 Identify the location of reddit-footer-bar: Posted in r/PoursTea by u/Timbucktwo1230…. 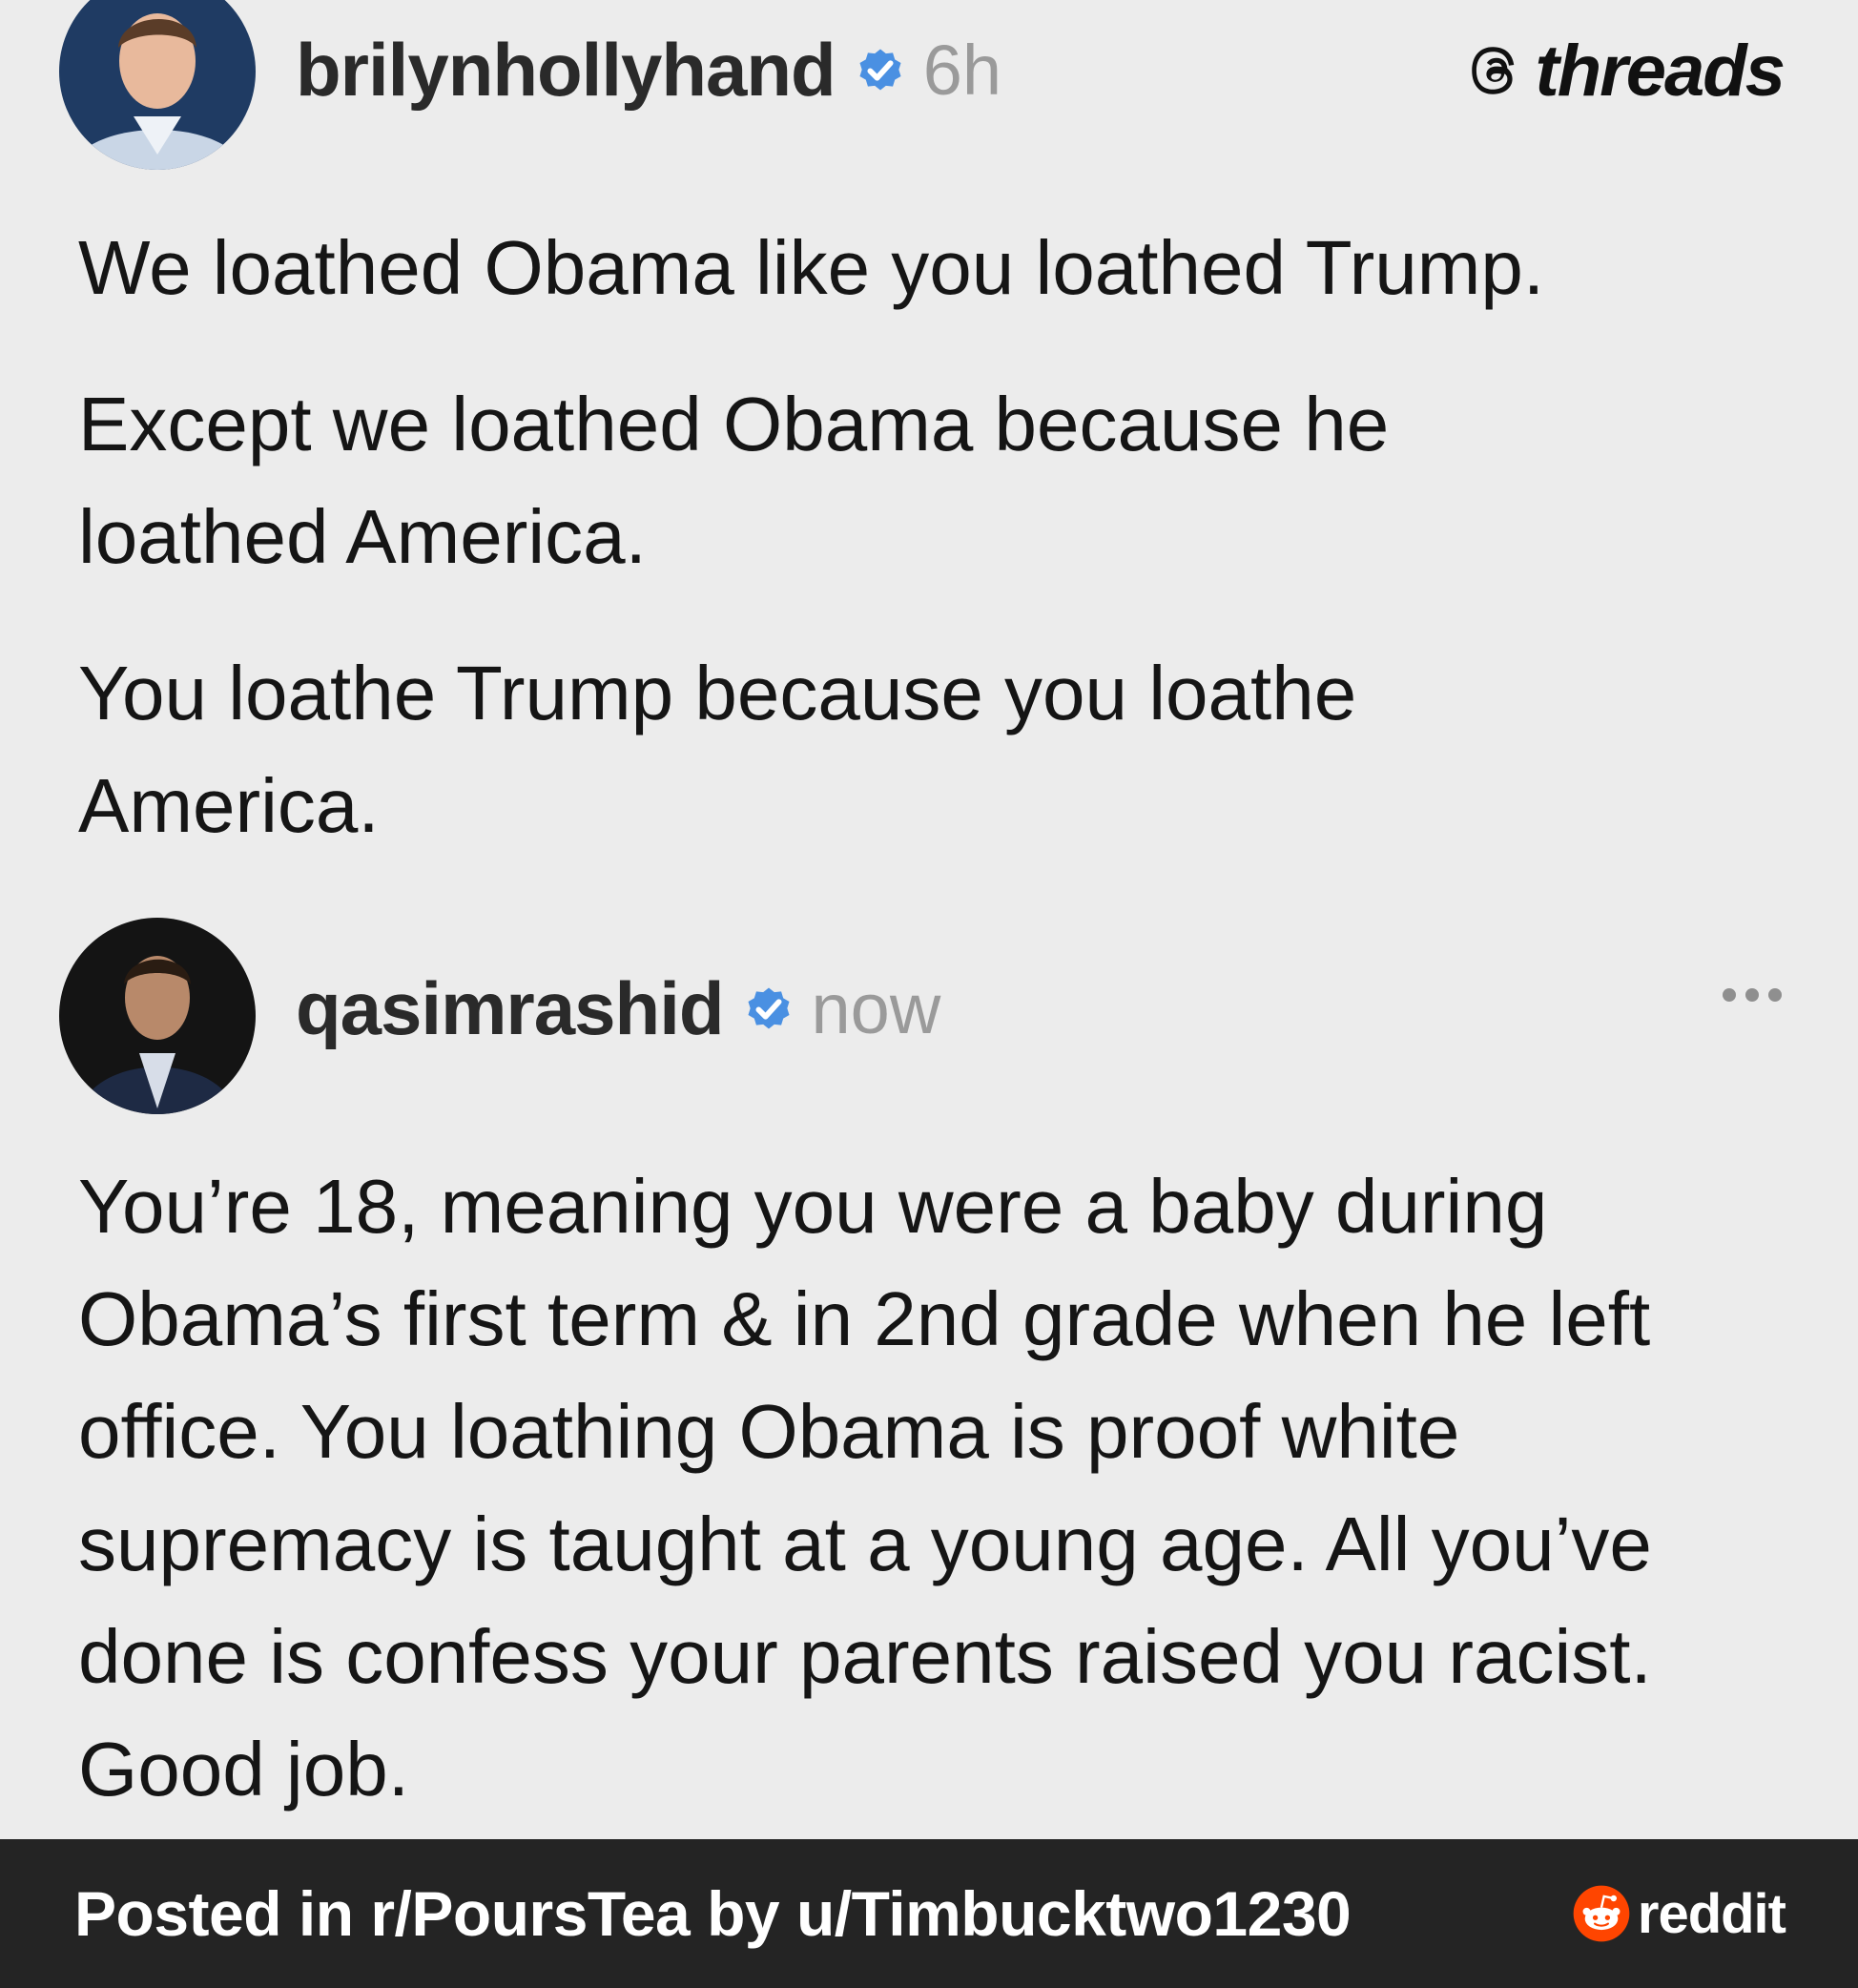
(929, 1914).